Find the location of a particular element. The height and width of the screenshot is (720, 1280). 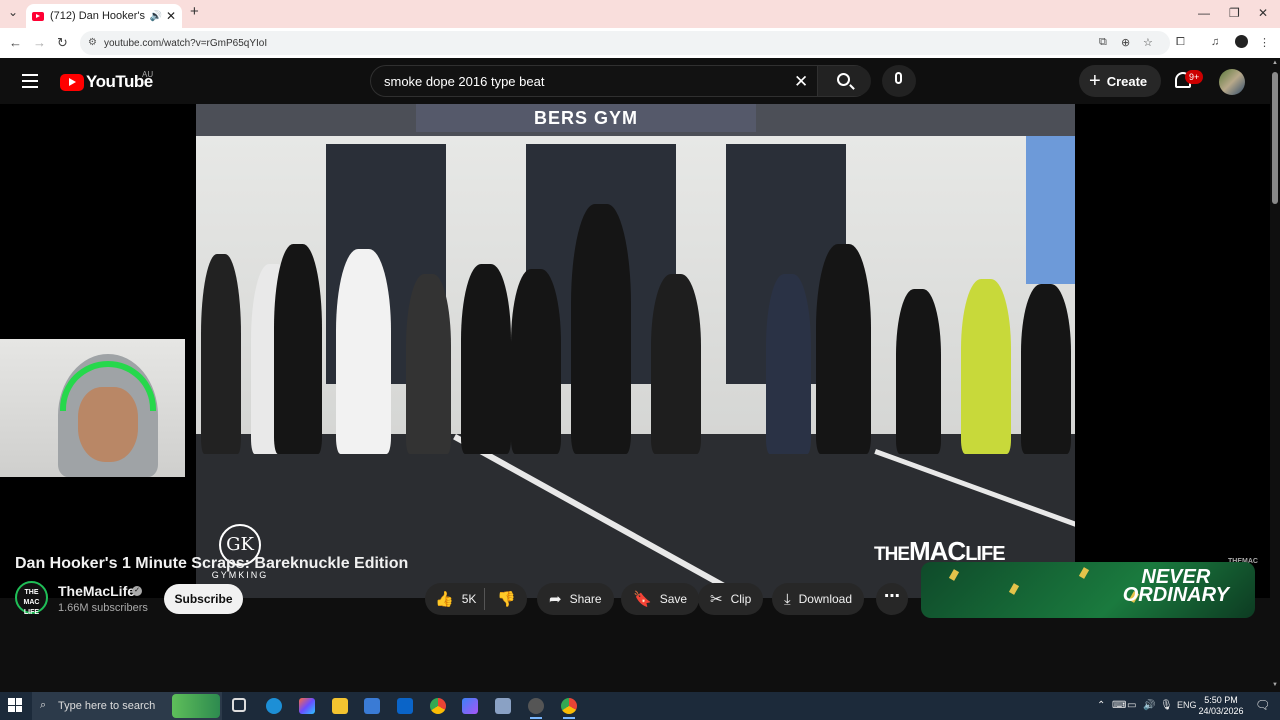

menu-icon is located at coordinates (30, 83).